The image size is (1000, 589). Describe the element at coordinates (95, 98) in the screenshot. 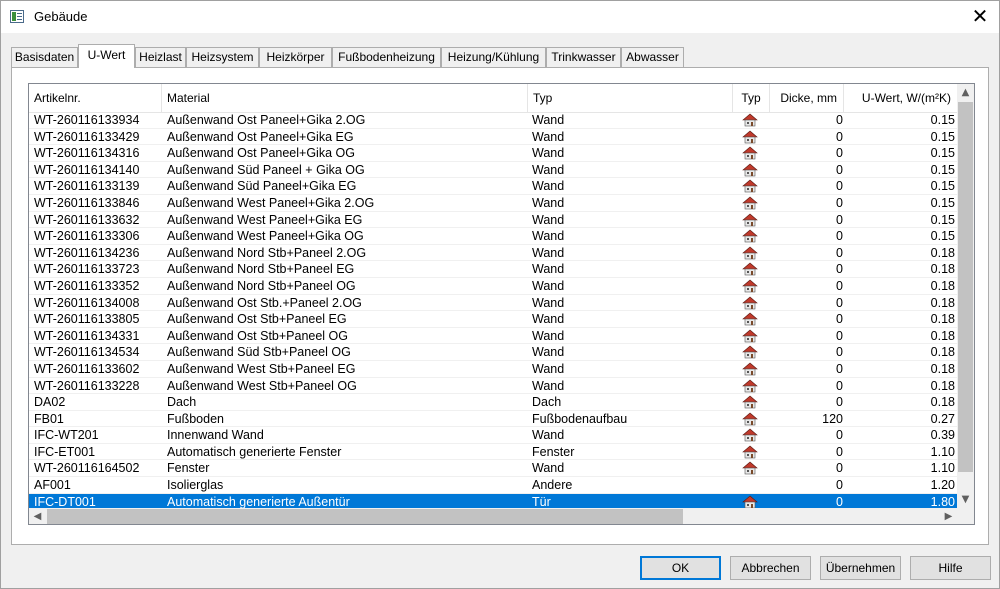

I see `column-header-article: Artikelnr.` at that location.